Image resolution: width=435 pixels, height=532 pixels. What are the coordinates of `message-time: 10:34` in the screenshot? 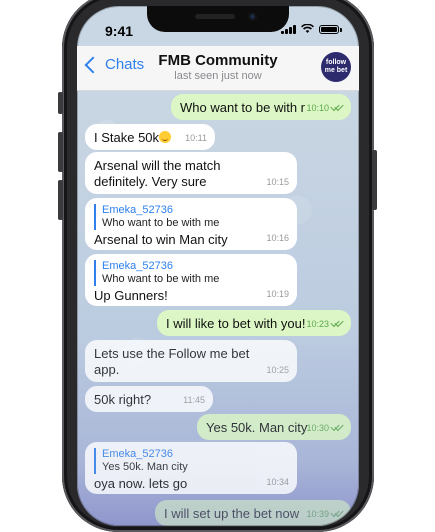 It's located at (277, 482).